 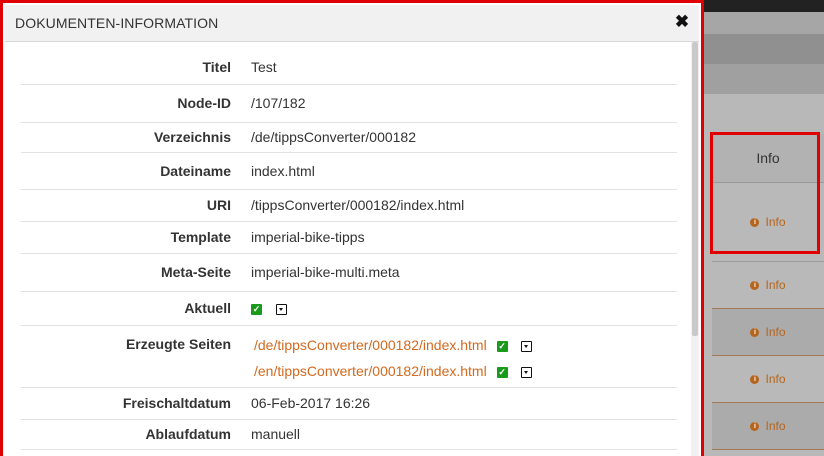 What do you see at coordinates (195, 272) in the screenshot?
I see `field-label-meta-seite: Meta-Seite` at bounding box center [195, 272].